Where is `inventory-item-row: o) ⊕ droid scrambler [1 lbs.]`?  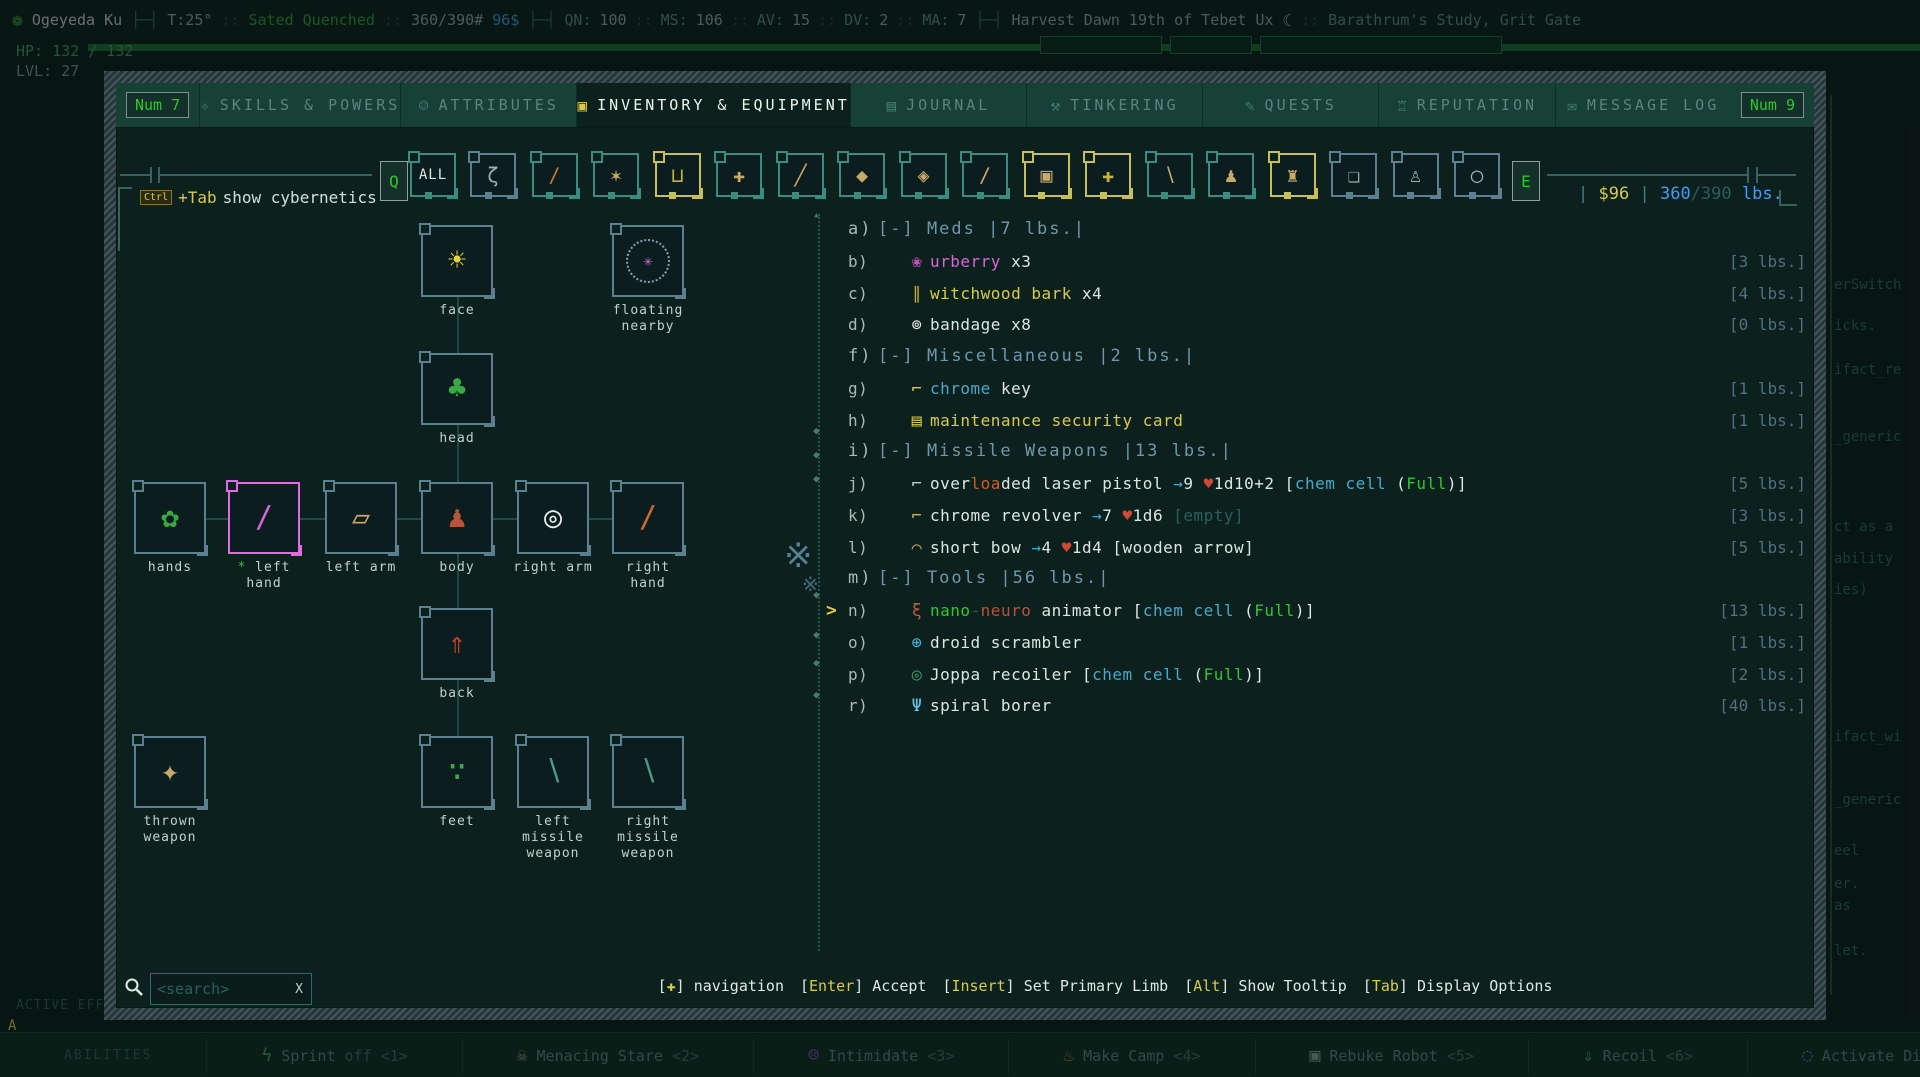
inventory-item-row: o) ⊕ droid scrambler [1 lbs.] is located at coordinates (1327, 643).